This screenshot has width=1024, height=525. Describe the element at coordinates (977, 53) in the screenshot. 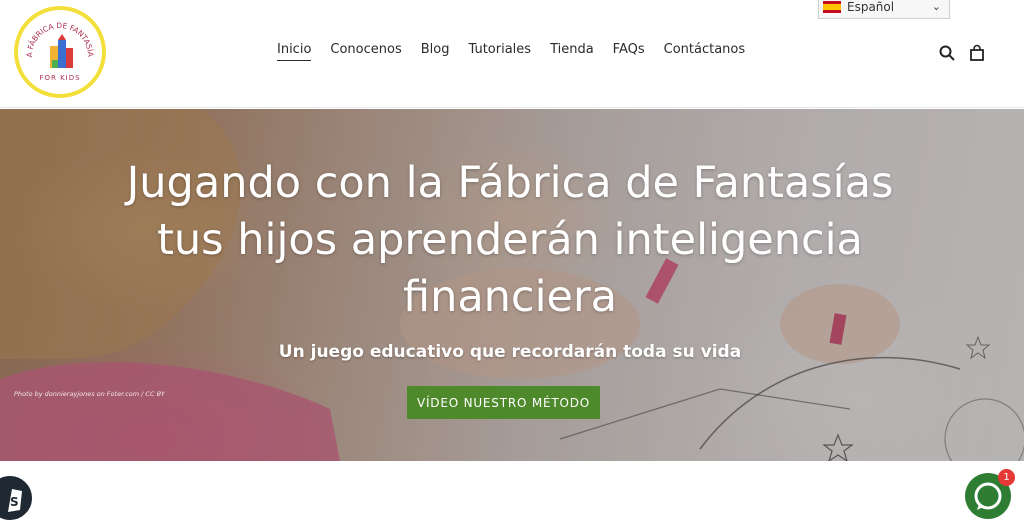

I see `shopping-bag-icon` at that location.